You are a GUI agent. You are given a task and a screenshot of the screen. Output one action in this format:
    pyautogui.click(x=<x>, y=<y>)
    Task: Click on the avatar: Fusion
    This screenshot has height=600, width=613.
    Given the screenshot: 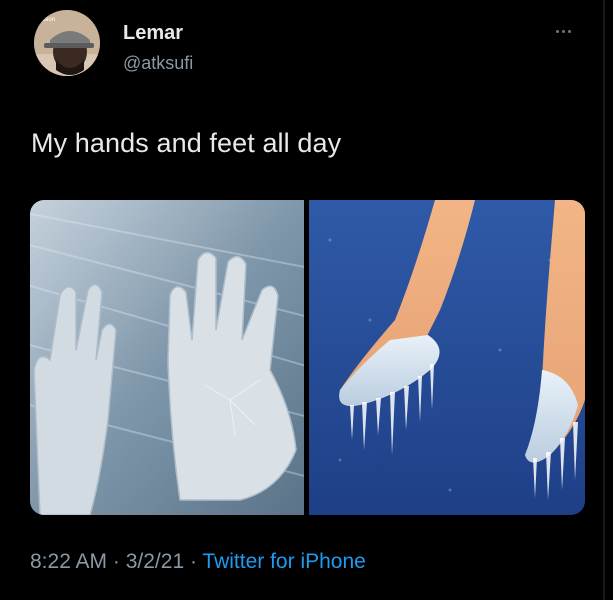 What is the action you would take?
    pyautogui.click(x=67, y=43)
    